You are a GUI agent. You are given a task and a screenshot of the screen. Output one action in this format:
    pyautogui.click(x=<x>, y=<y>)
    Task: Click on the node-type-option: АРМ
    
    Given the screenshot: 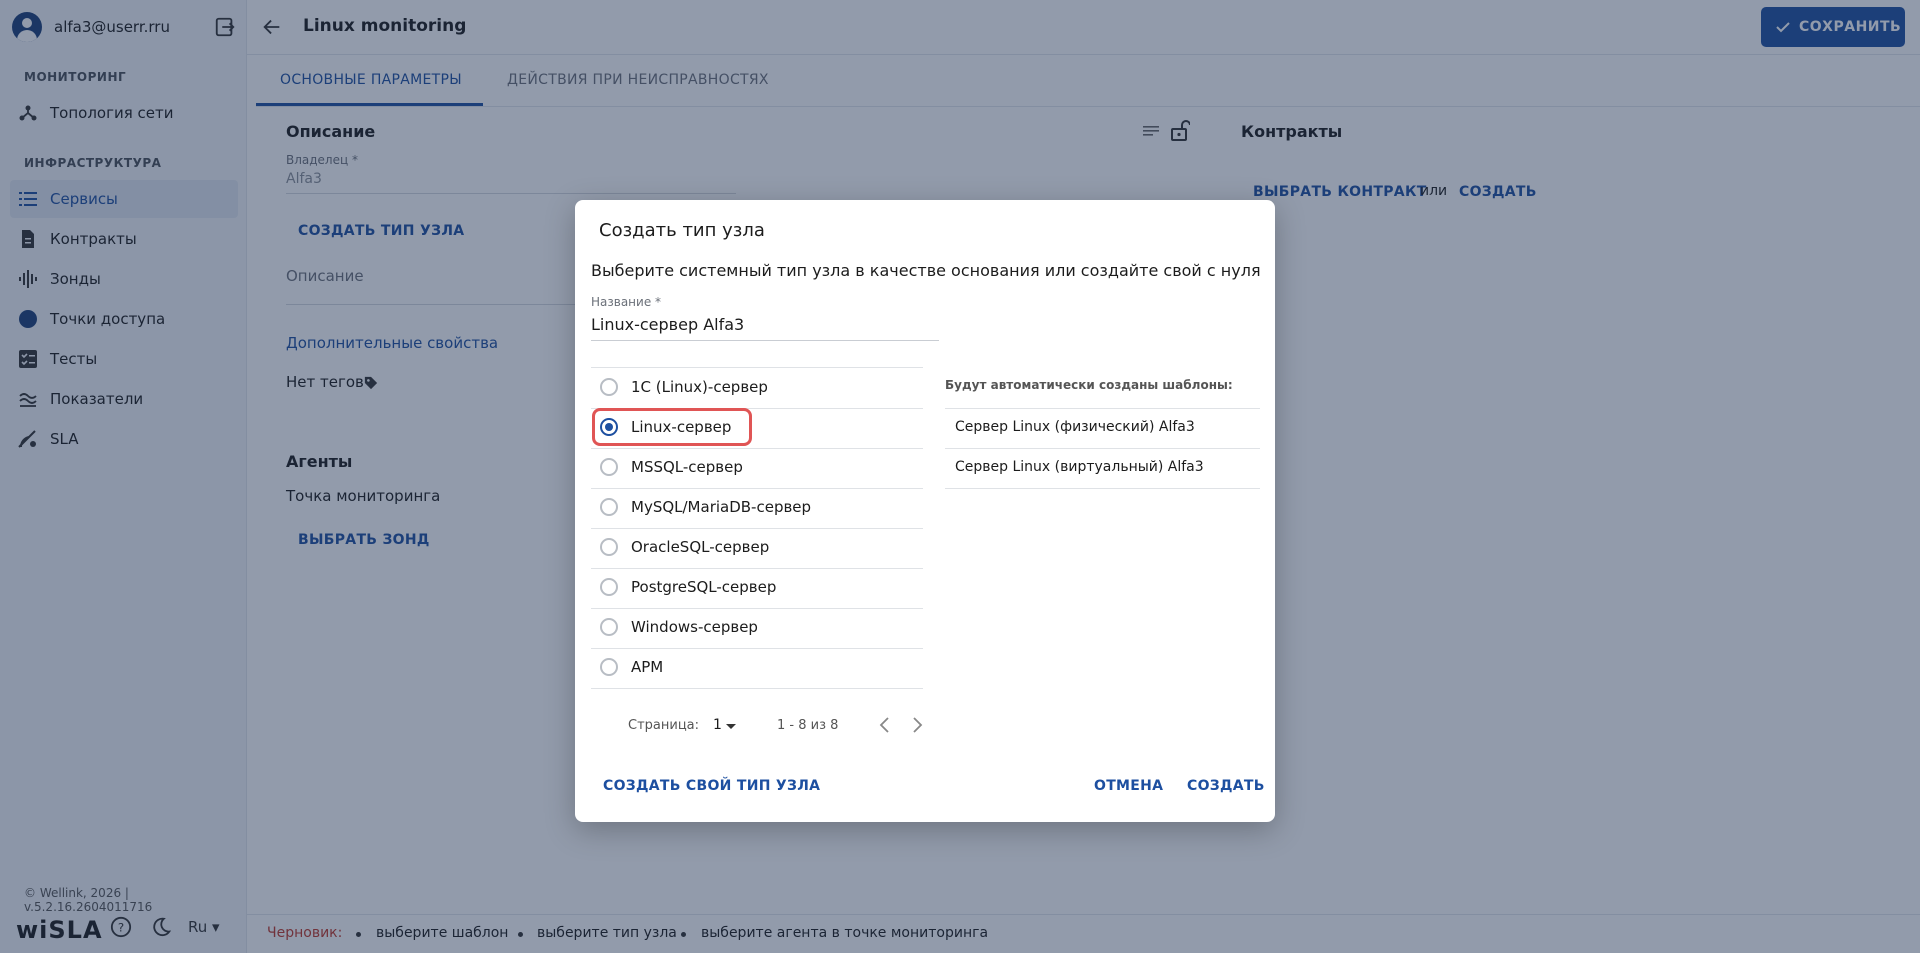 What is the action you would take?
    pyautogui.click(x=757, y=668)
    